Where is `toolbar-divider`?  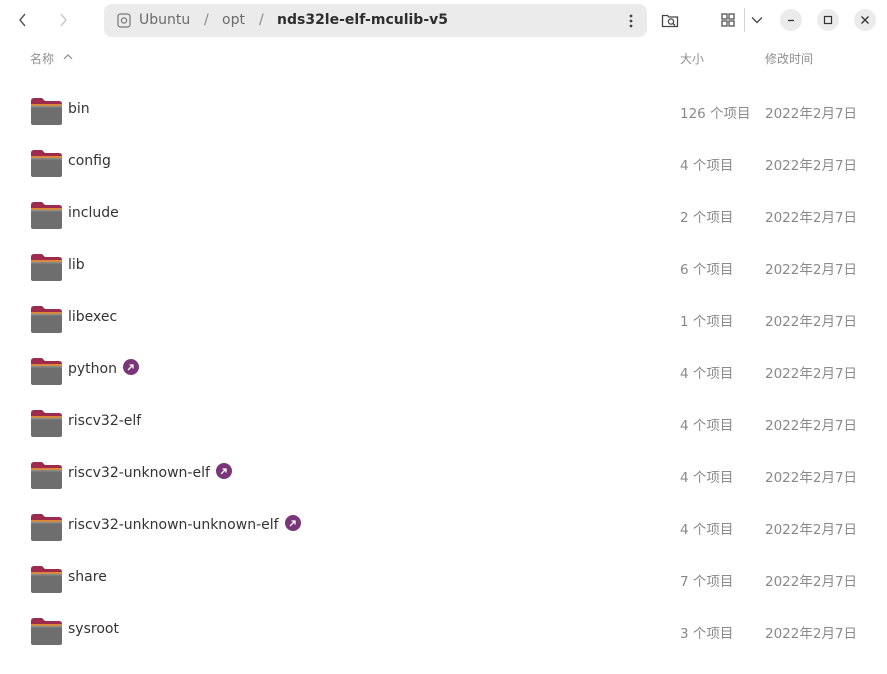 toolbar-divider is located at coordinates (744, 20).